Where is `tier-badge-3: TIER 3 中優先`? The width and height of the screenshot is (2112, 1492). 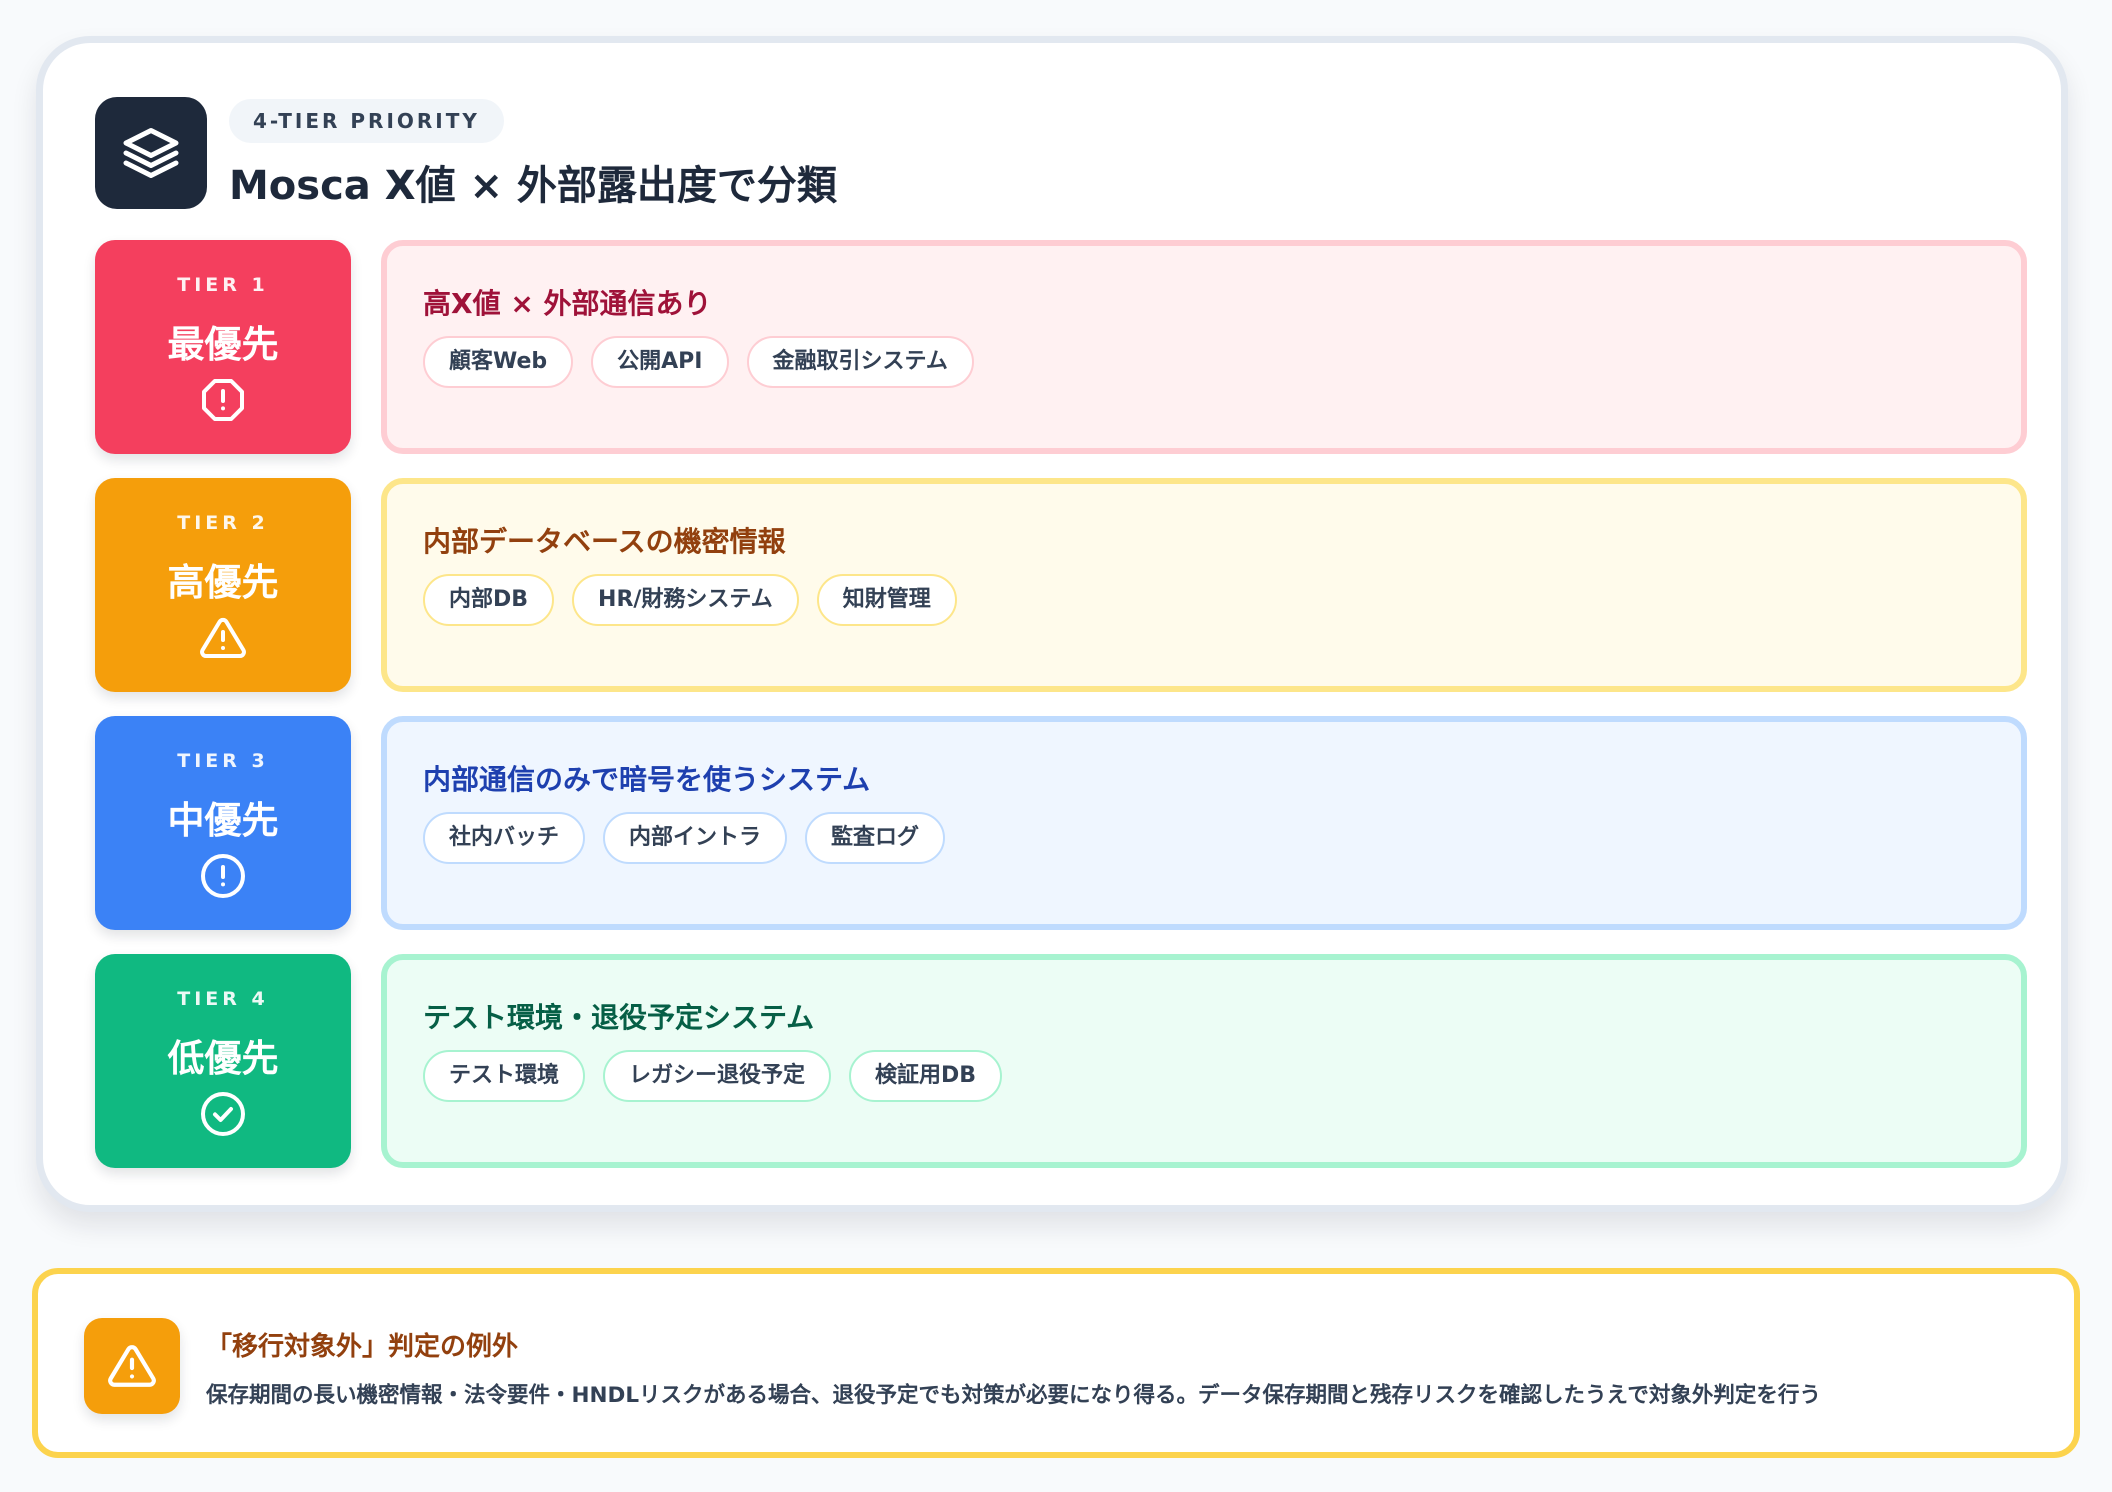 tier-badge-3: TIER 3 中優先 is located at coordinates (223, 823).